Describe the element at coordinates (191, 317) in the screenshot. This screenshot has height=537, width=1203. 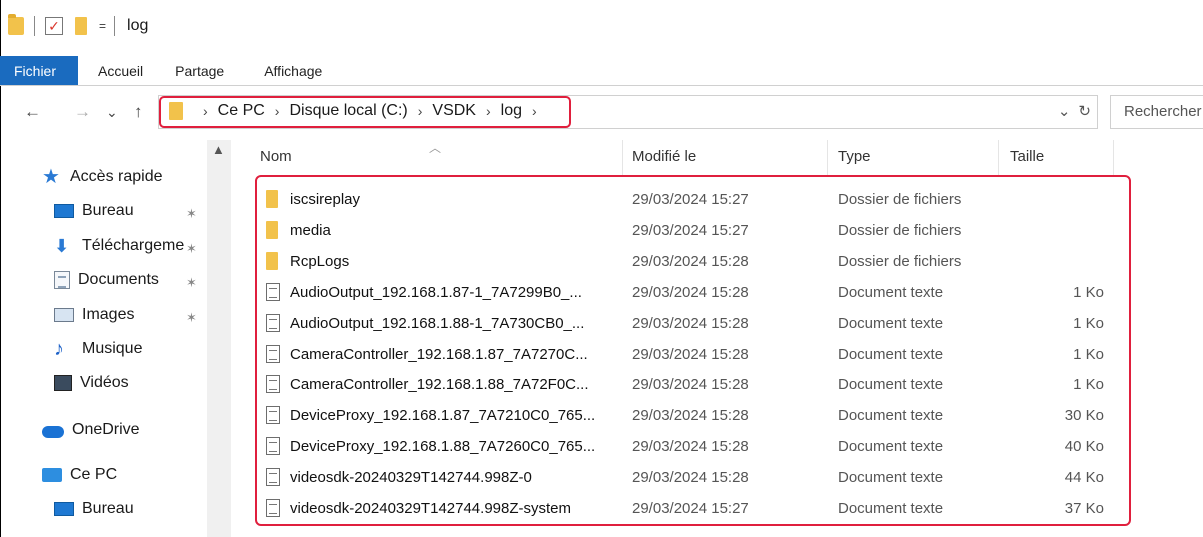
I see `pin-icon: ✶` at that location.